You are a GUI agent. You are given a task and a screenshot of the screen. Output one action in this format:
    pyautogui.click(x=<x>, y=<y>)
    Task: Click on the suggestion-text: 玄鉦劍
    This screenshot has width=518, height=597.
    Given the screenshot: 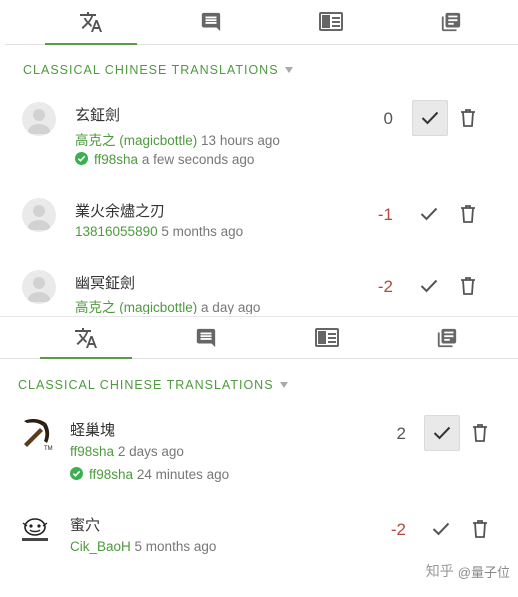 What is the action you would take?
    pyautogui.click(x=98, y=115)
    